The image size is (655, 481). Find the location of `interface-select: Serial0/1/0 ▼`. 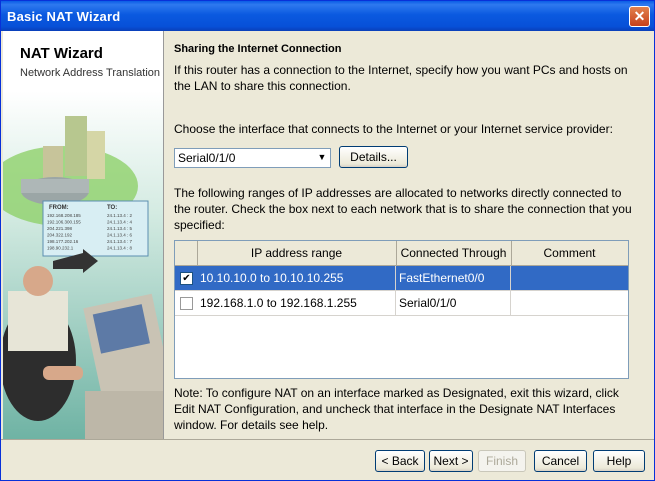

interface-select: Serial0/1/0 ▼ is located at coordinates (252, 158).